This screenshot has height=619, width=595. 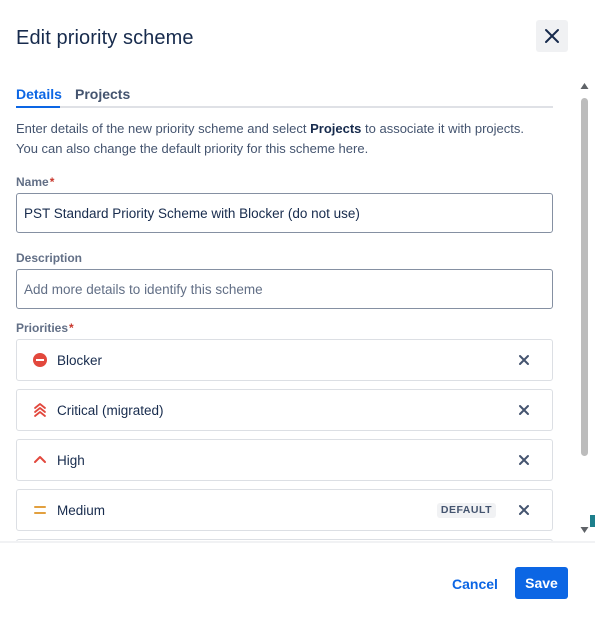 I want to click on close-icon, so click(x=552, y=36).